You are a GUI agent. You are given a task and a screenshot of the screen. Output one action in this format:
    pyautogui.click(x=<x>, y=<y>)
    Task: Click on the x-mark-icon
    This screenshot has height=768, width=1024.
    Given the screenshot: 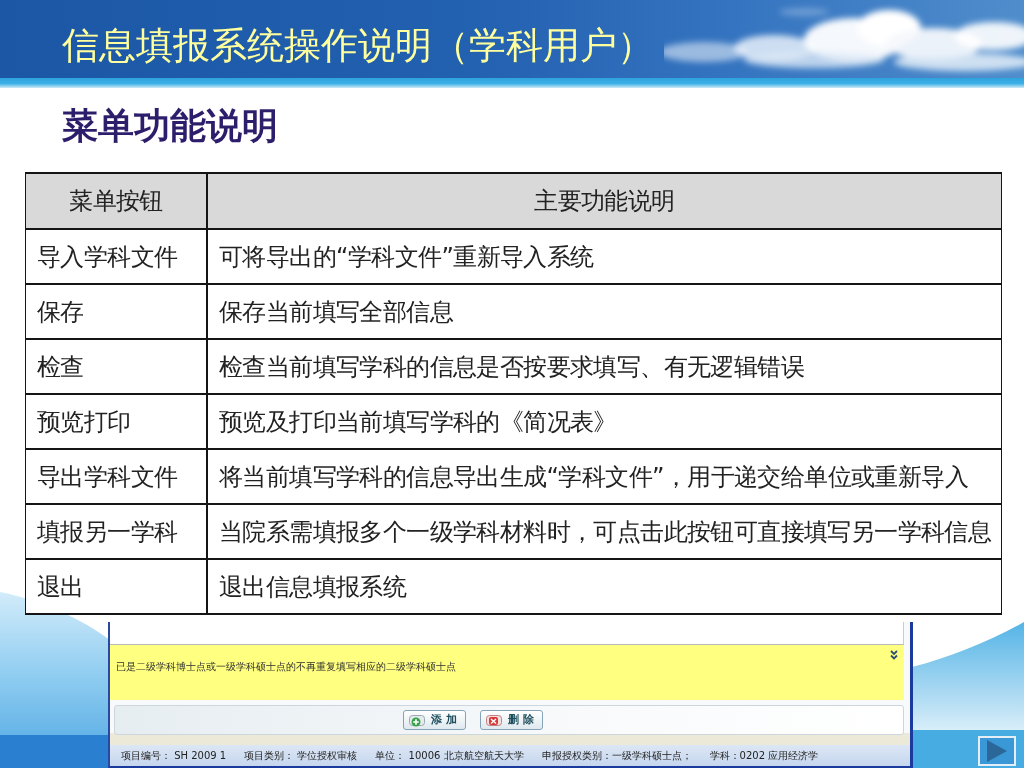 What is the action you would take?
    pyautogui.click(x=493, y=720)
    